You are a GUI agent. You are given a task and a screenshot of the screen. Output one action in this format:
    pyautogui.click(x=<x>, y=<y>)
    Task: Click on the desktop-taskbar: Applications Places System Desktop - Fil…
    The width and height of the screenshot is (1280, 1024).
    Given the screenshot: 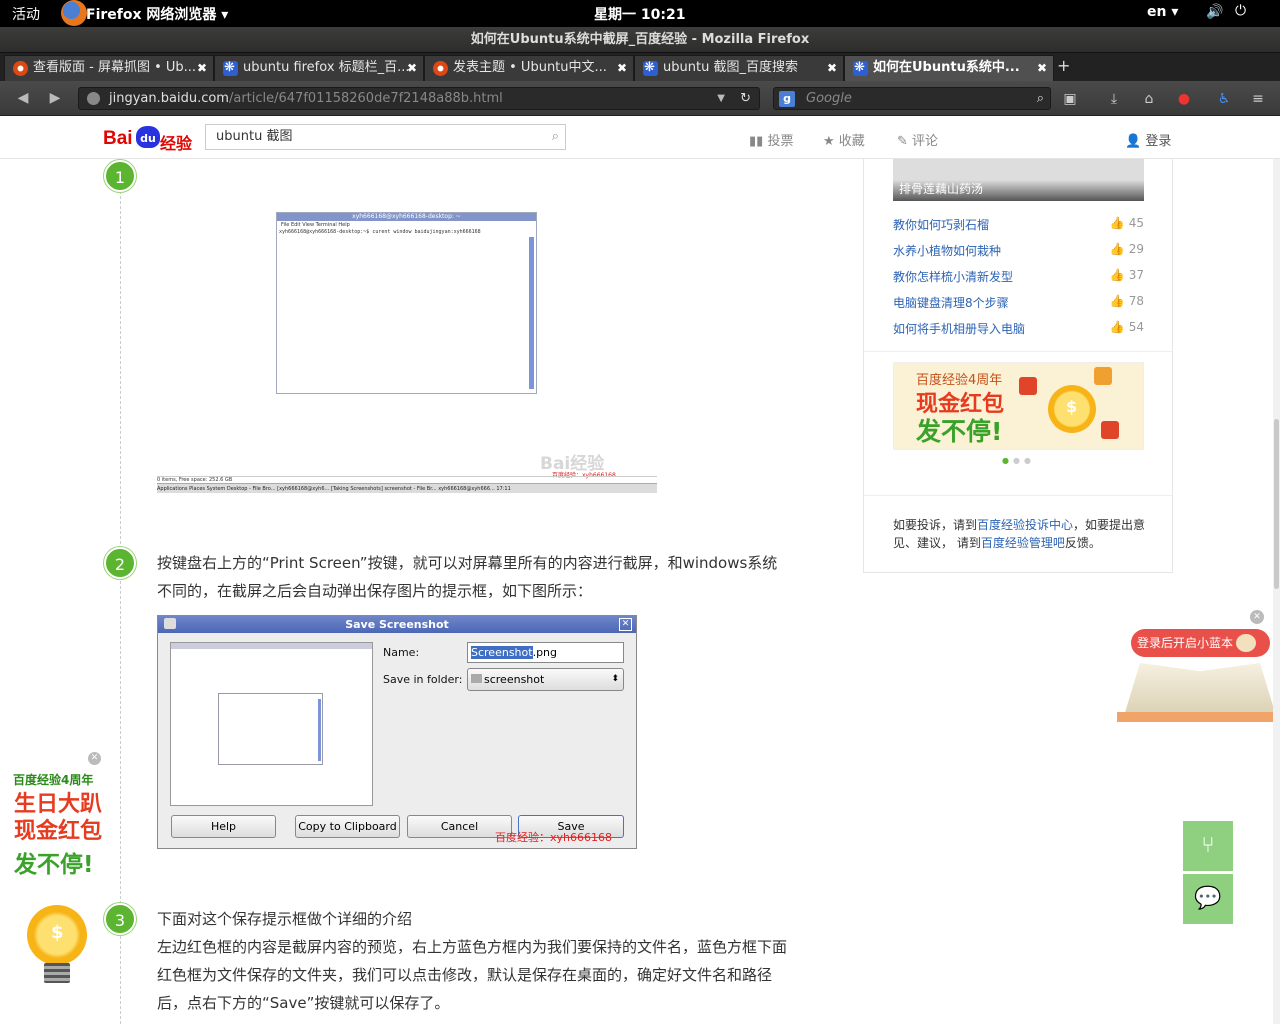 What is the action you would take?
    pyautogui.click(x=407, y=488)
    